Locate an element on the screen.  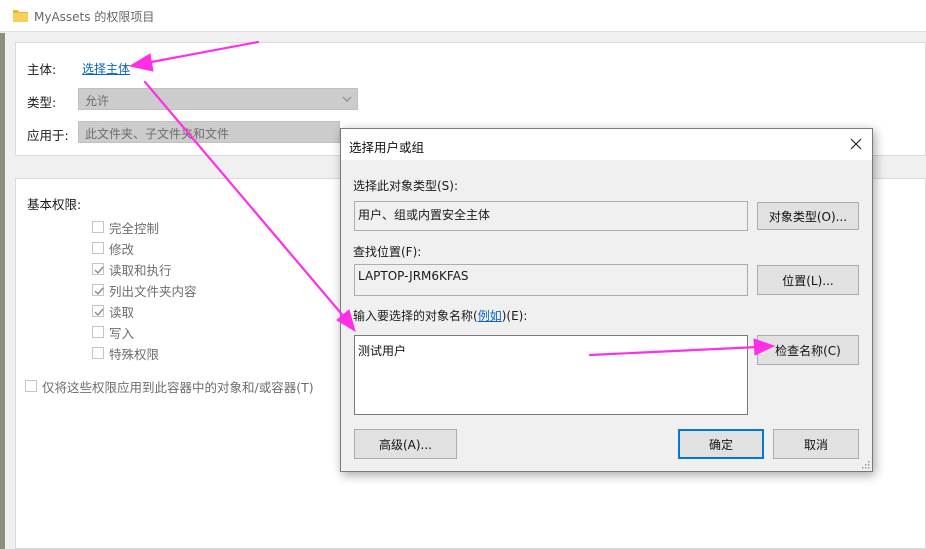
applies-to-select: 此文件夹、子文件夹和文件 is located at coordinates (209, 132).